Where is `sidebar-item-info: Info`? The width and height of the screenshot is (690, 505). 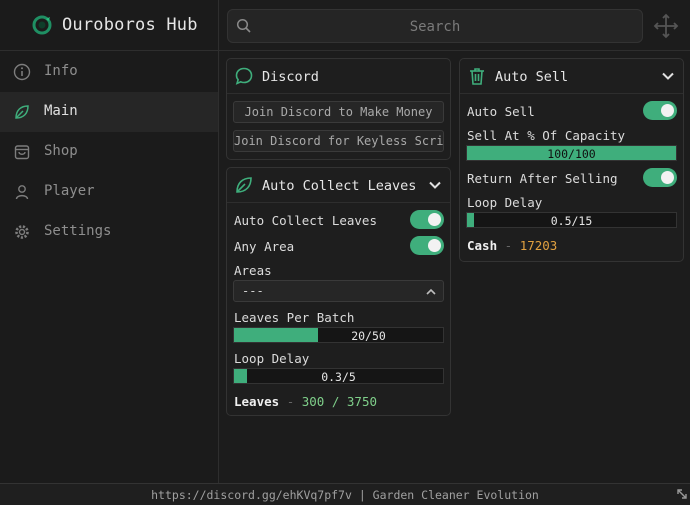 sidebar-item-info: Info is located at coordinates (109, 72).